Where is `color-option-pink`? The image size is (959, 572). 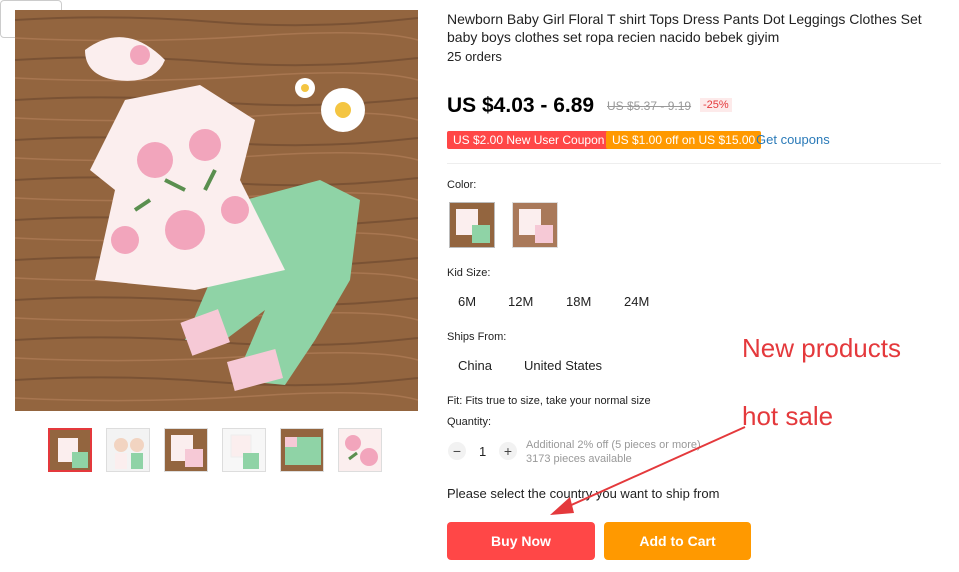 color-option-pink is located at coordinates (535, 225).